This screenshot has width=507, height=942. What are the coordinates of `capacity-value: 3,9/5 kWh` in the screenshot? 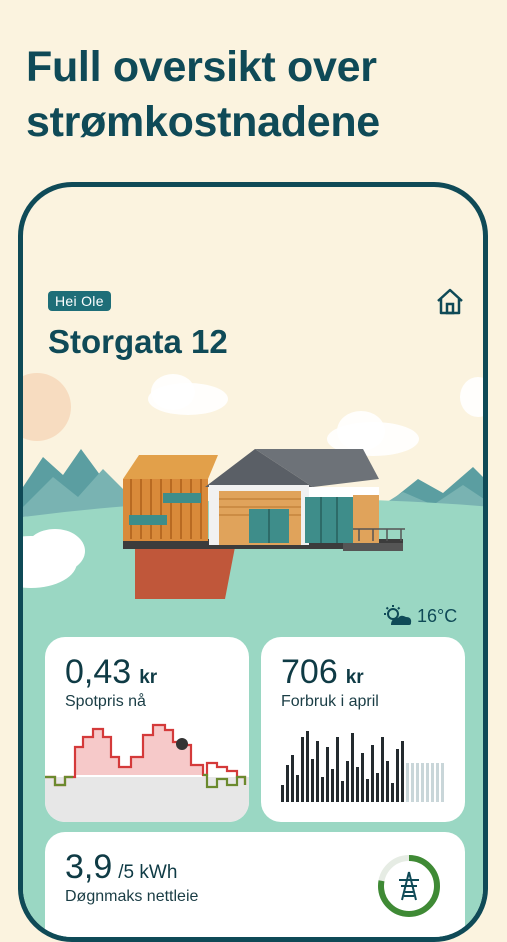 It's located at (121, 867).